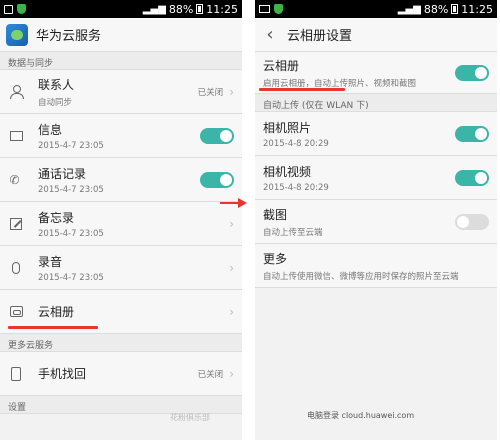  I want to click on recording-label: 录音, so click(50, 261).